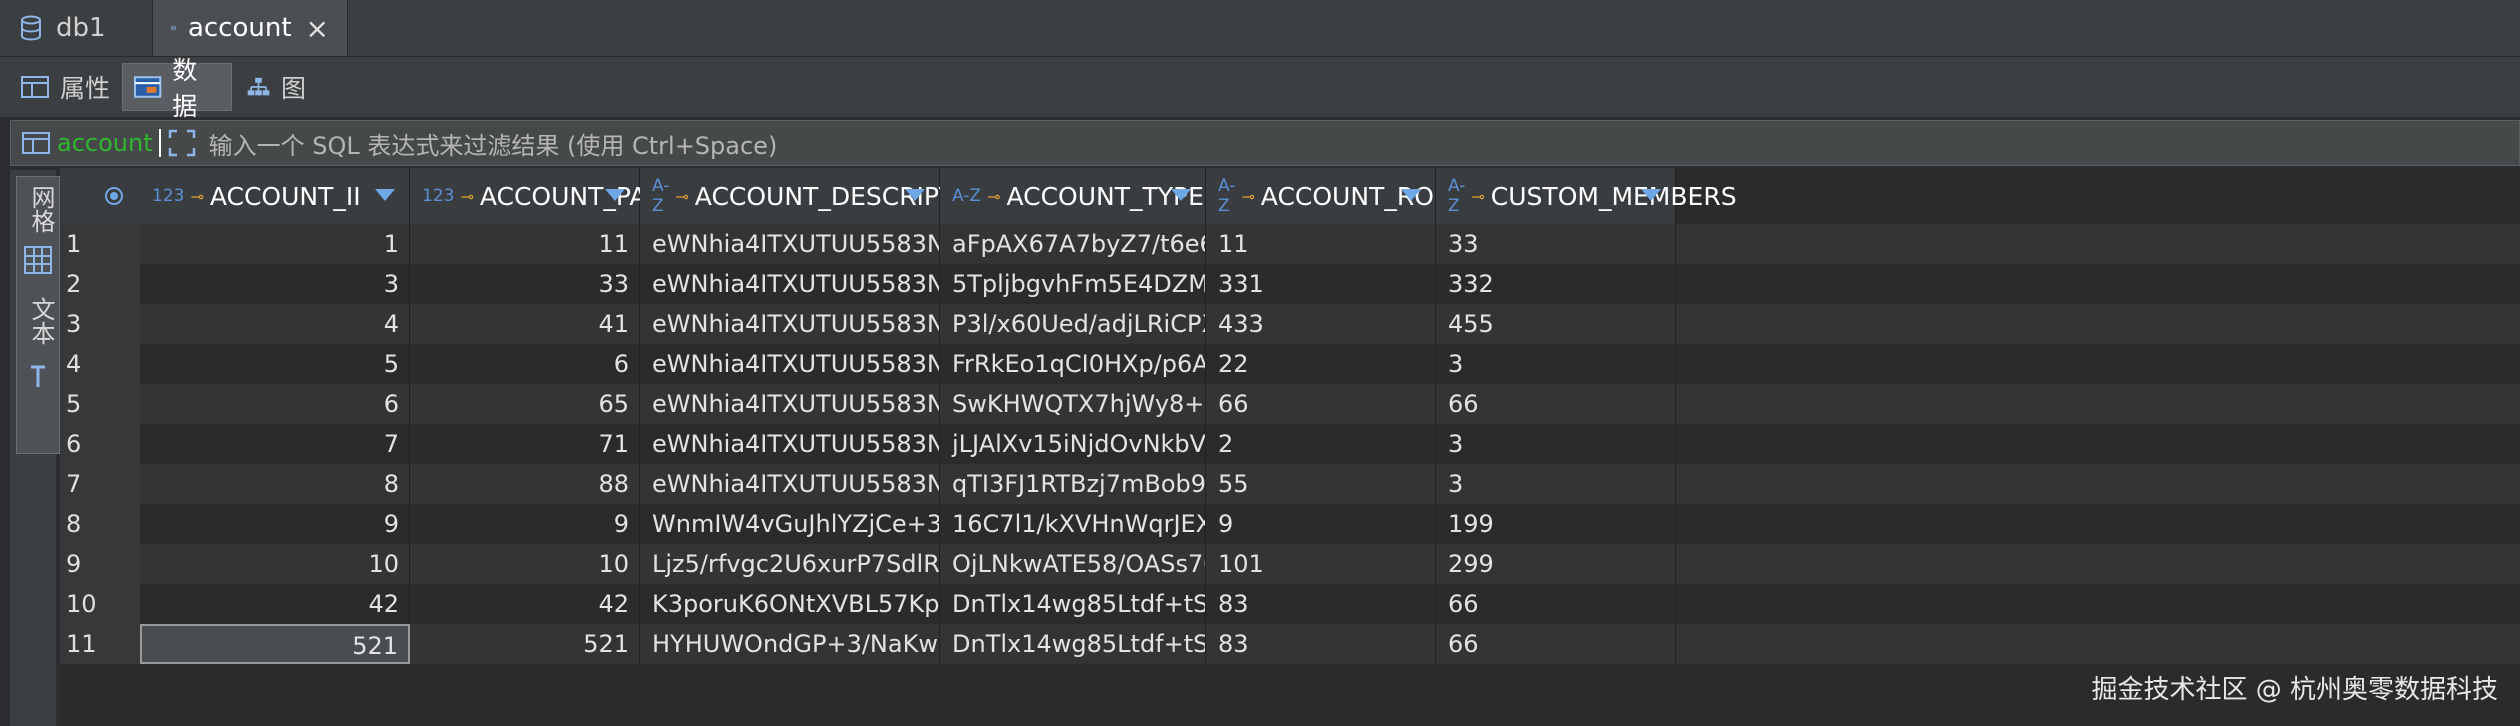 The height and width of the screenshot is (726, 2520). I want to click on column-header: 123 ⊸ ACCOUNT_II, so click(275, 196).